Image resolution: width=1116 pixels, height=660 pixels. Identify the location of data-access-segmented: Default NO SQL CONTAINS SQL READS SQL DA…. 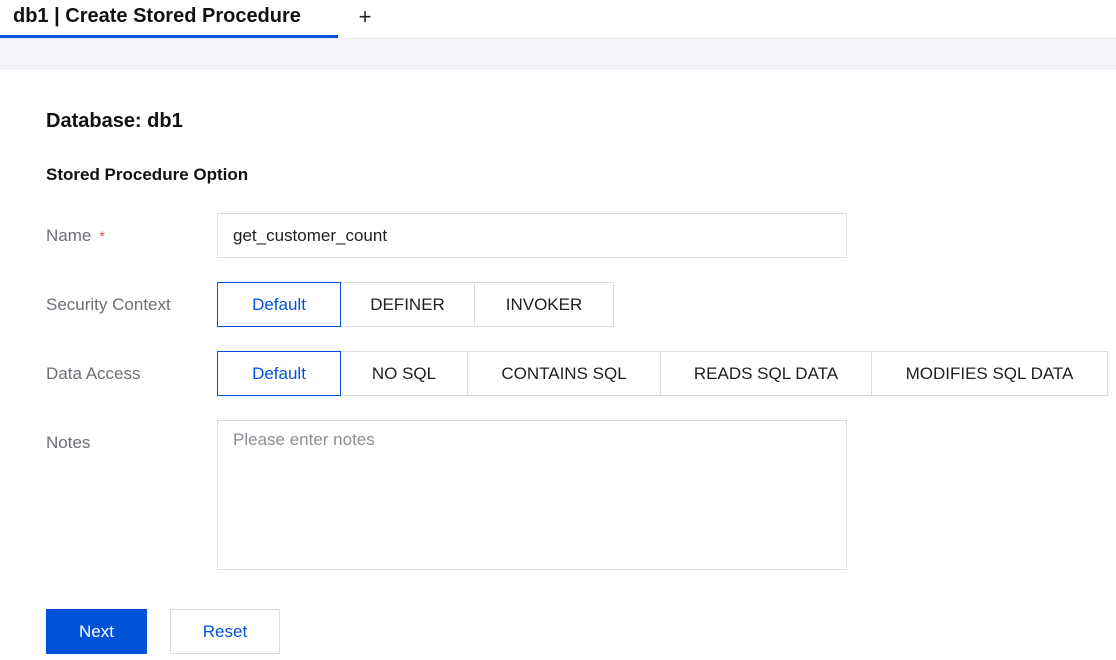
(662, 373).